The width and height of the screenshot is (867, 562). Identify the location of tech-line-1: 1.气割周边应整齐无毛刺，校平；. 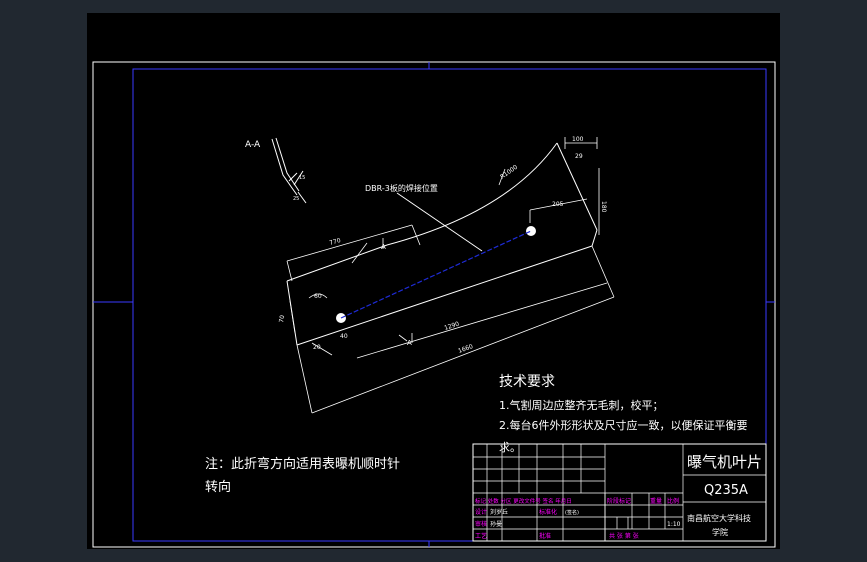
(581, 405).